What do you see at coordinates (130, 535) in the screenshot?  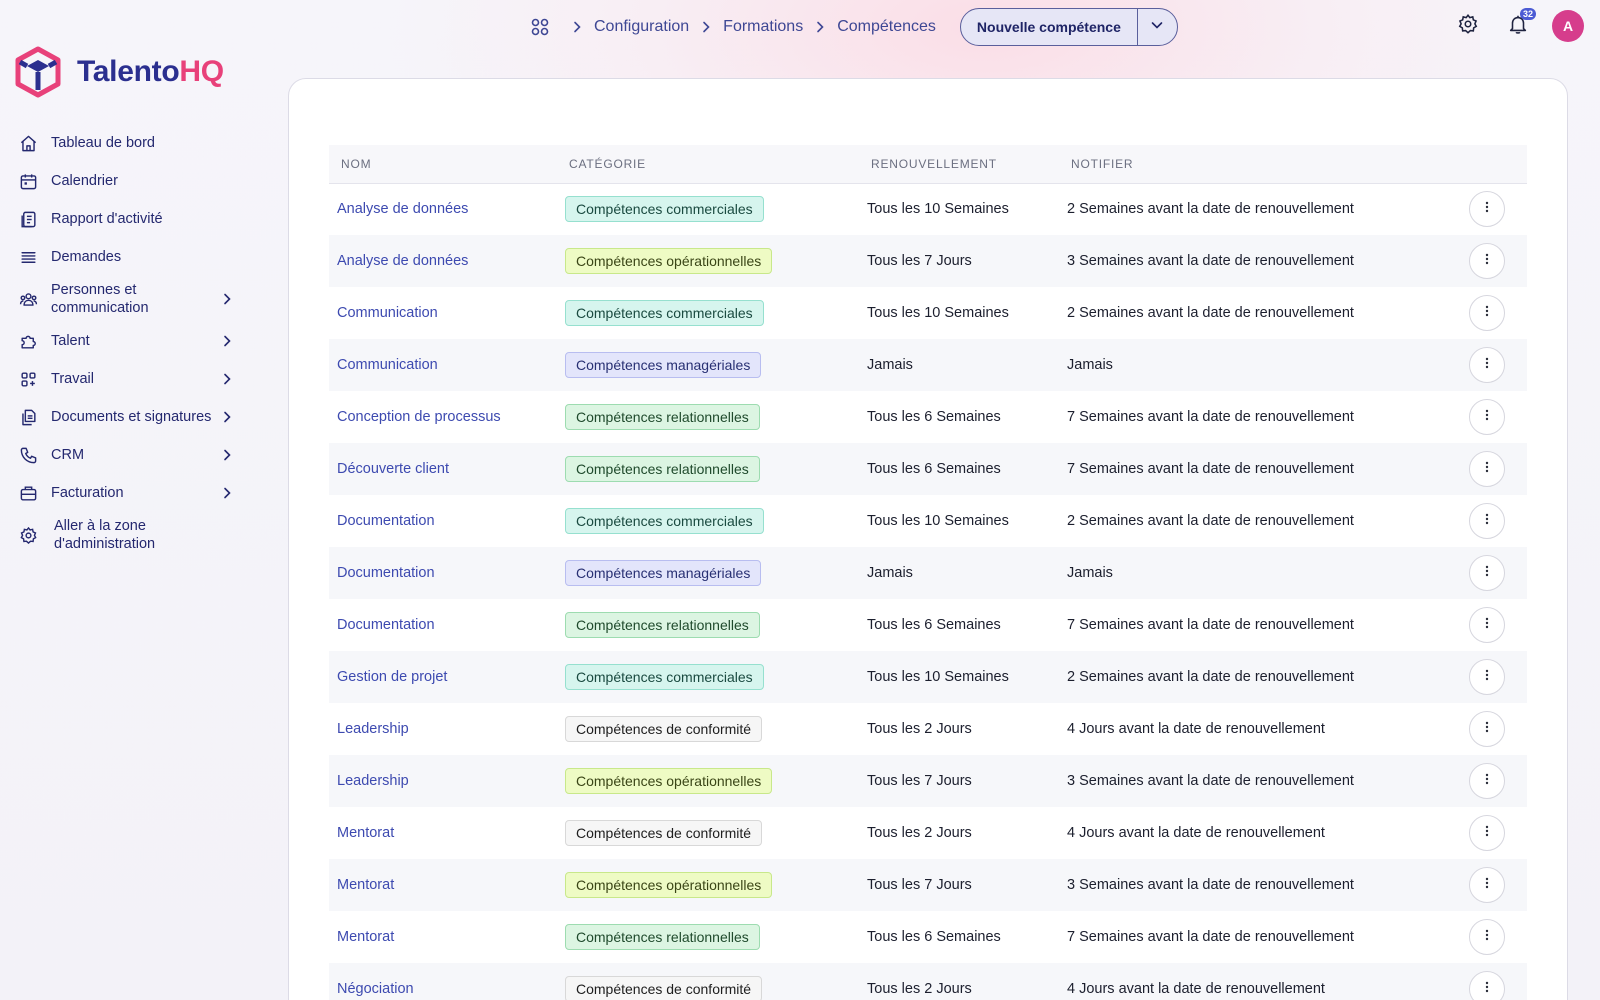 I see `sidebar-item-admin-zone: Aller à la zone d'administration` at bounding box center [130, 535].